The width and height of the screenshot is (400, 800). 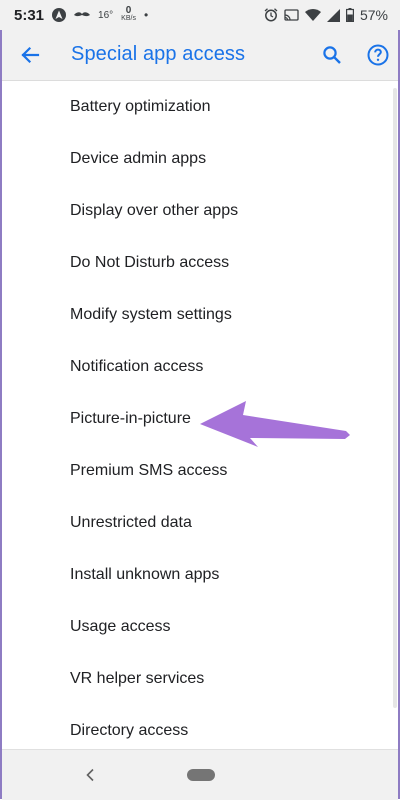 I want to click on app-bar: Special app access, so click(x=200, y=55).